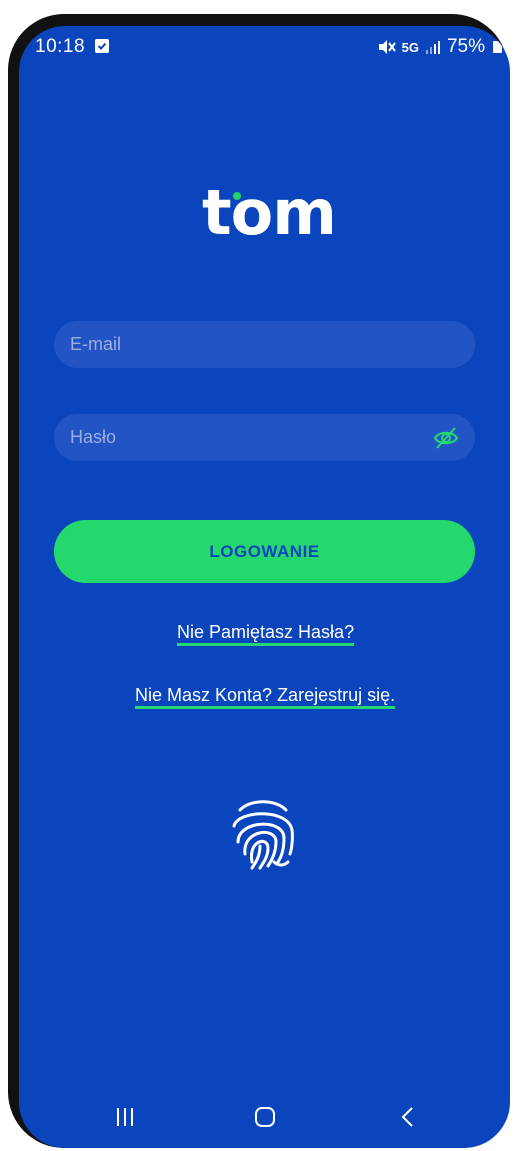  I want to click on notification-check-icon, so click(102, 46).